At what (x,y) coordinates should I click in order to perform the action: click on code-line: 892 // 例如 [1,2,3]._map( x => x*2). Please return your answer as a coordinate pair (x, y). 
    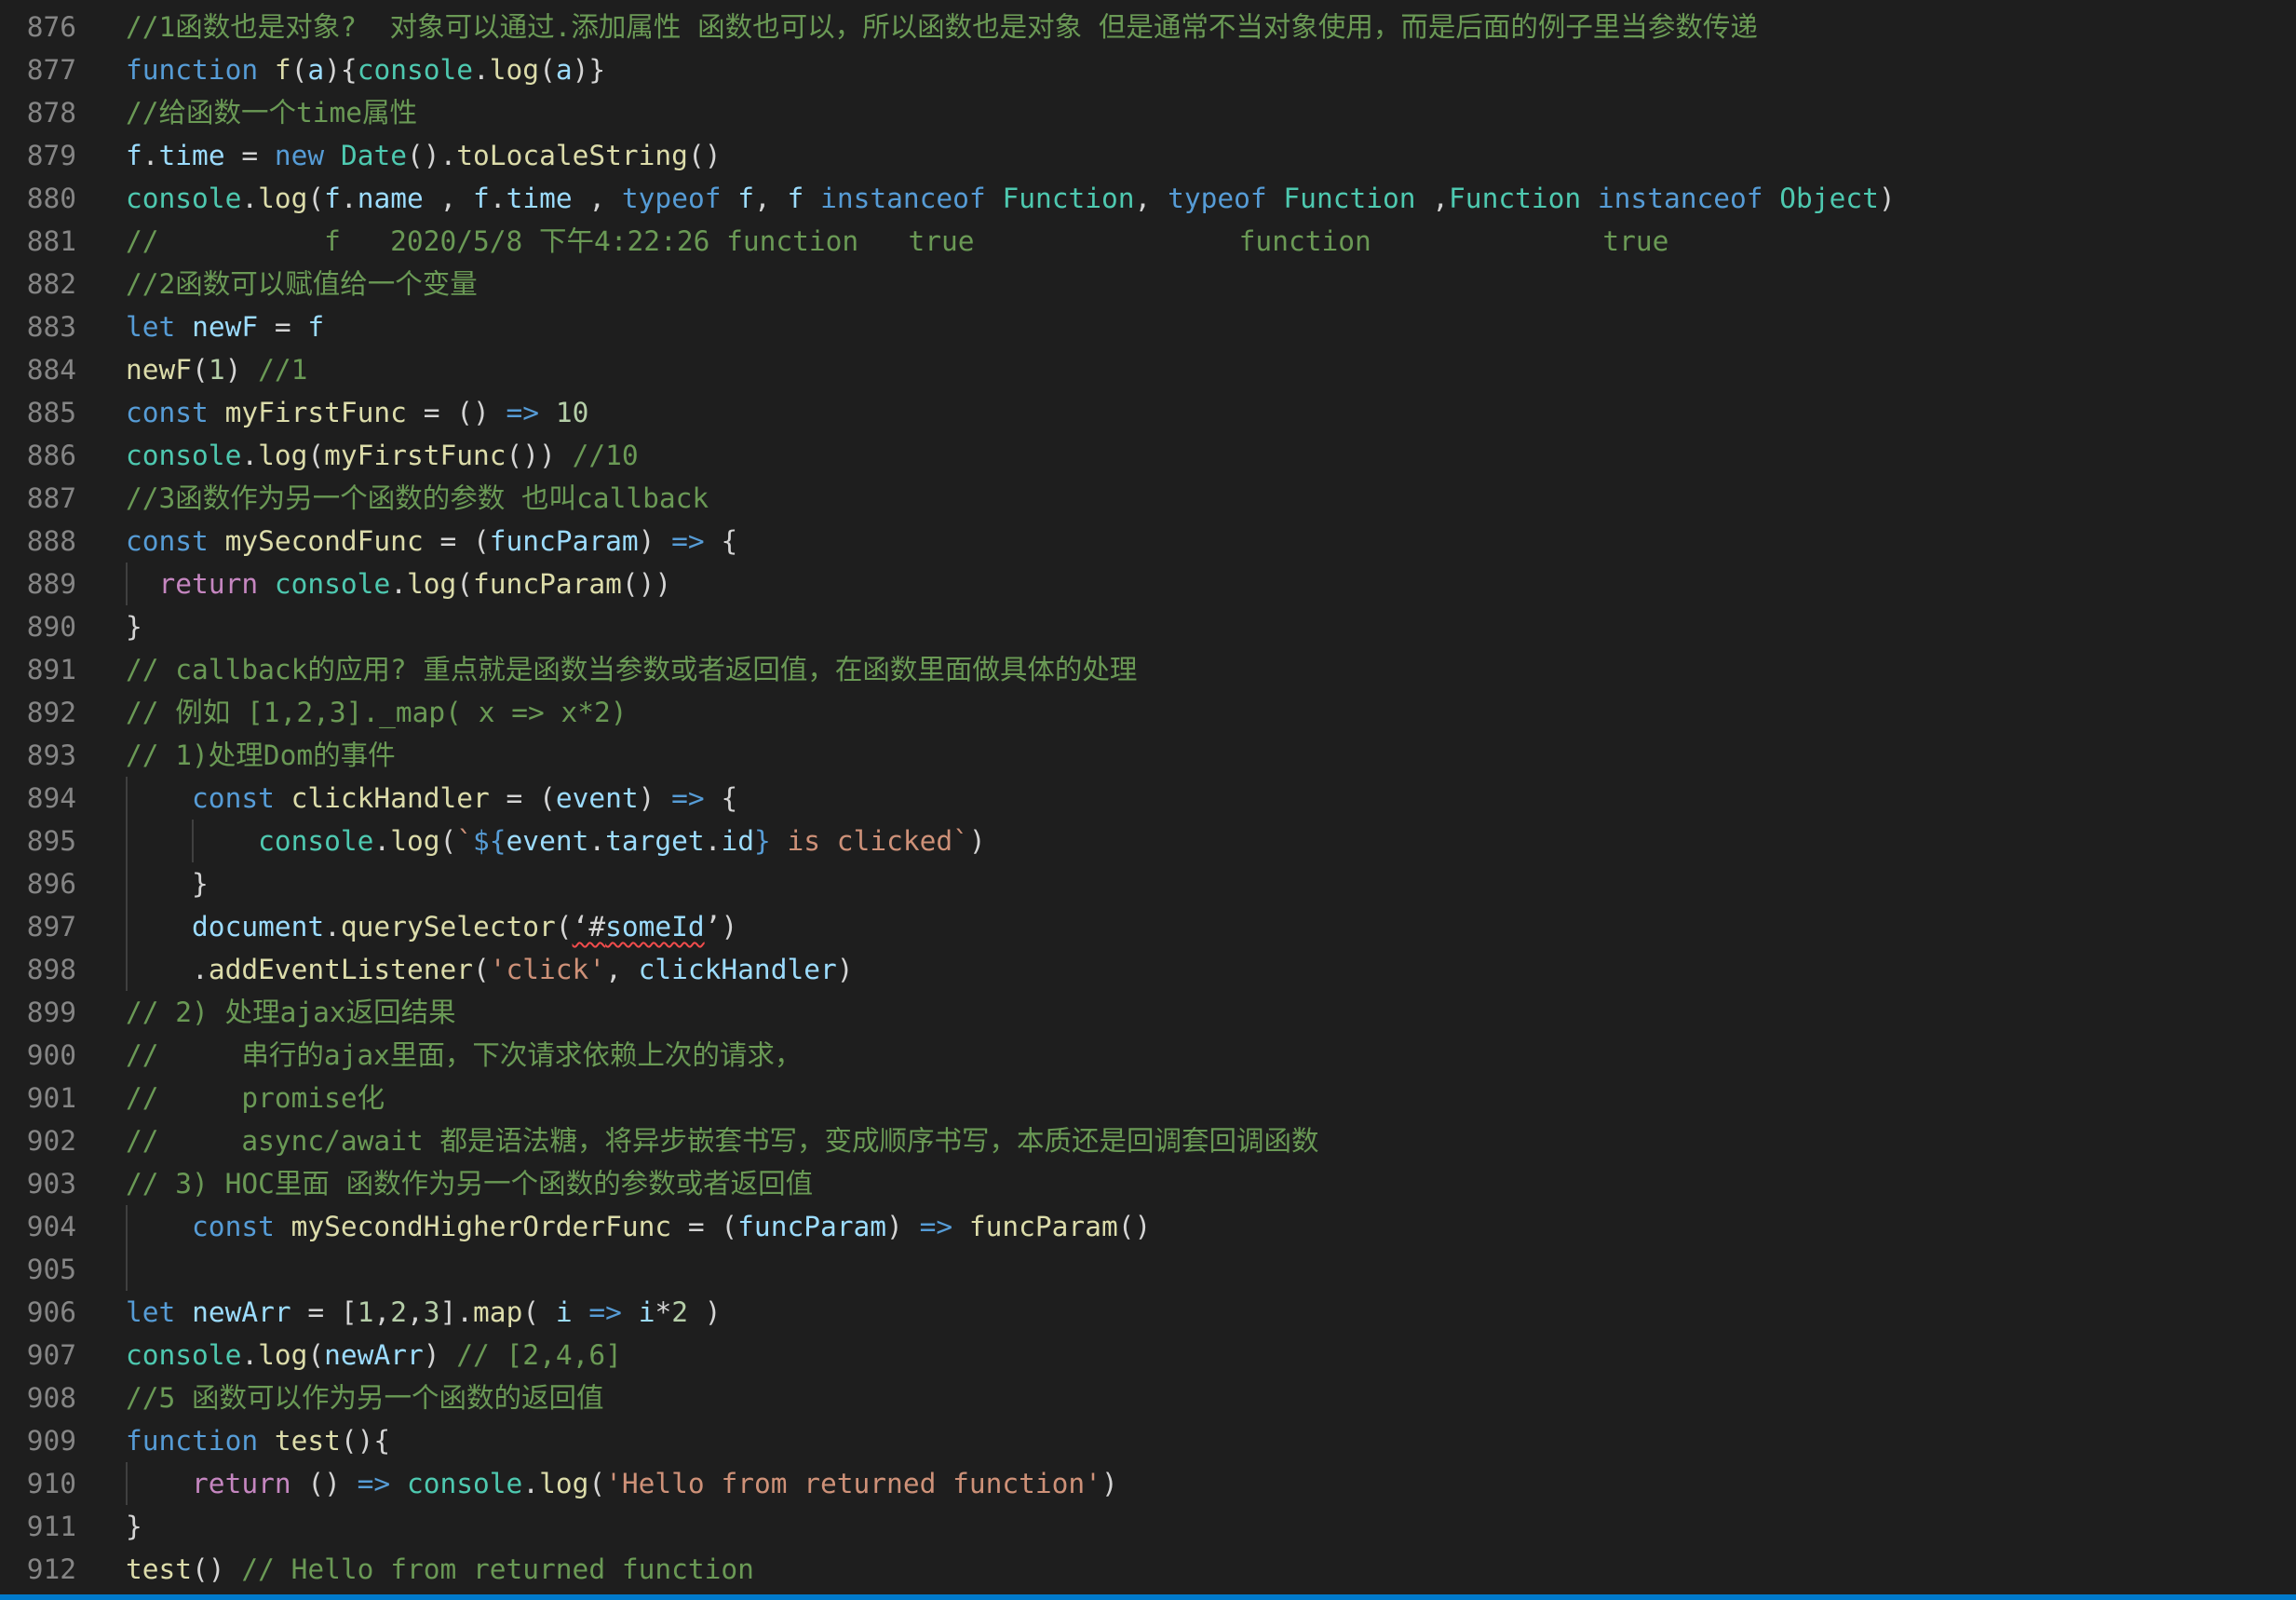
    Looking at the image, I should click on (1148, 712).